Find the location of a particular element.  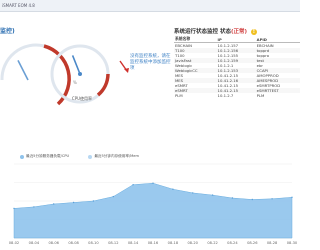

chart-legend: 最近5分钟服务器负载/CPU 最近5分钟内存使用率/Mem is located at coordinates (88, 157).